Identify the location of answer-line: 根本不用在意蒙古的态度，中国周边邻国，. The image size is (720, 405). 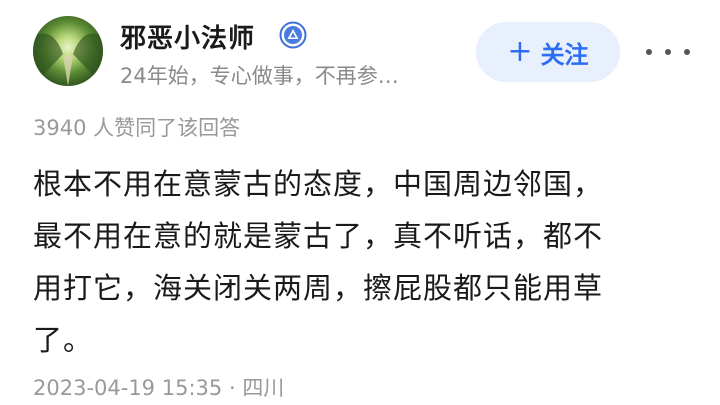
(318, 184).